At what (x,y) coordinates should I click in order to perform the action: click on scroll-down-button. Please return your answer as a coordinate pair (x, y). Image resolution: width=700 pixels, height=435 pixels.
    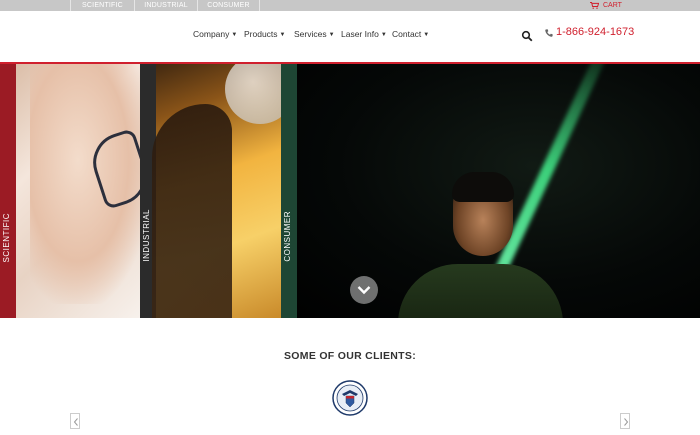
    Looking at the image, I should click on (364, 290).